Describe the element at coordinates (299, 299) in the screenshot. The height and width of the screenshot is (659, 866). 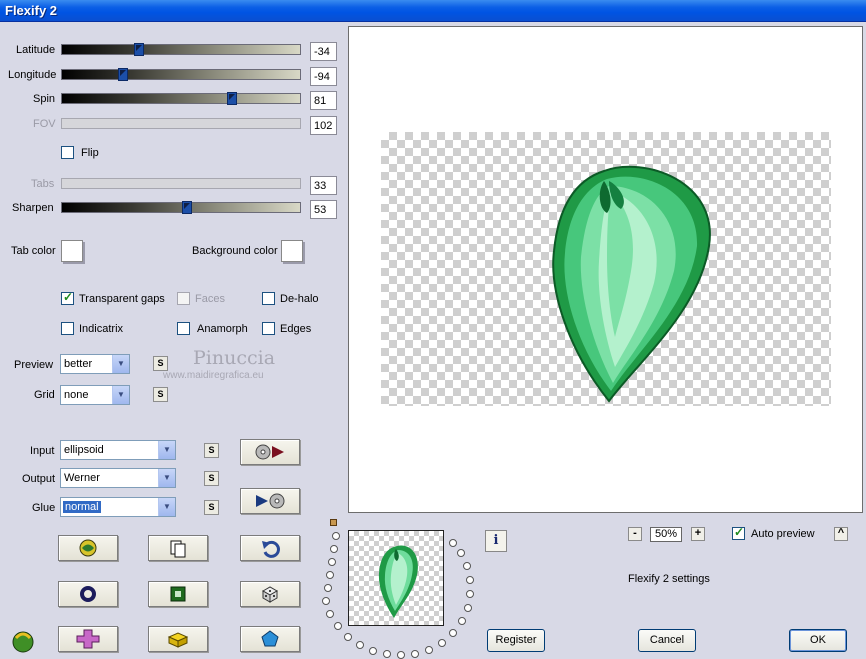
I see `de-halo-label: De-halo` at that location.